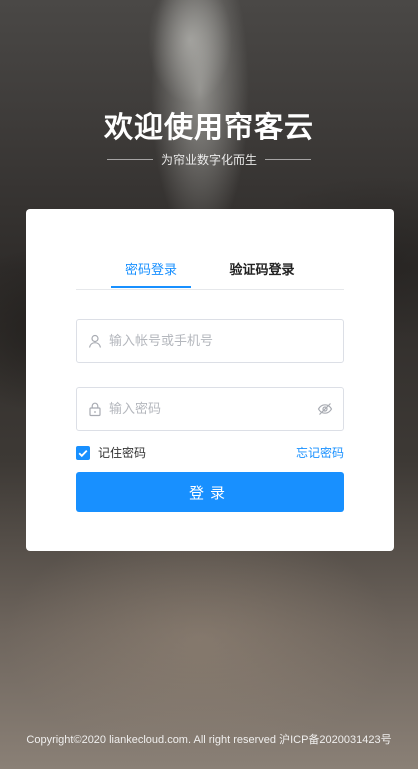 The image size is (418, 769). I want to click on remember-password-label: 记住密码, so click(122, 453).